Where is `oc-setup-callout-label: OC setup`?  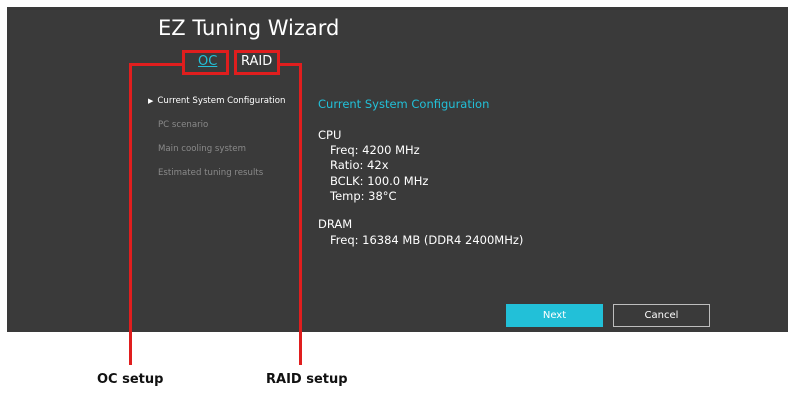 oc-setup-callout-label: OC setup is located at coordinates (130, 379).